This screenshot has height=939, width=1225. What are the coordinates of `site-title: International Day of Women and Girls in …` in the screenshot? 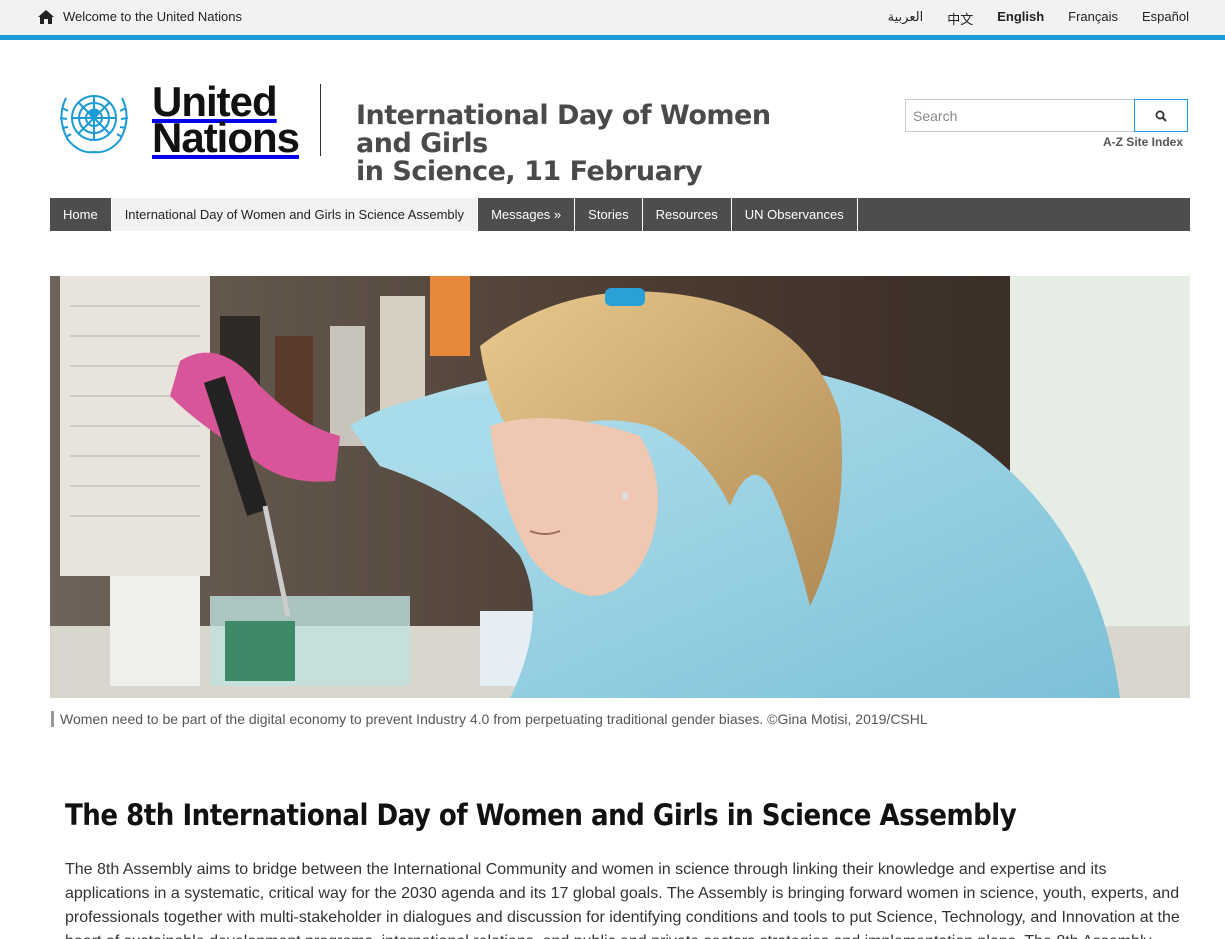 It's located at (586, 144).